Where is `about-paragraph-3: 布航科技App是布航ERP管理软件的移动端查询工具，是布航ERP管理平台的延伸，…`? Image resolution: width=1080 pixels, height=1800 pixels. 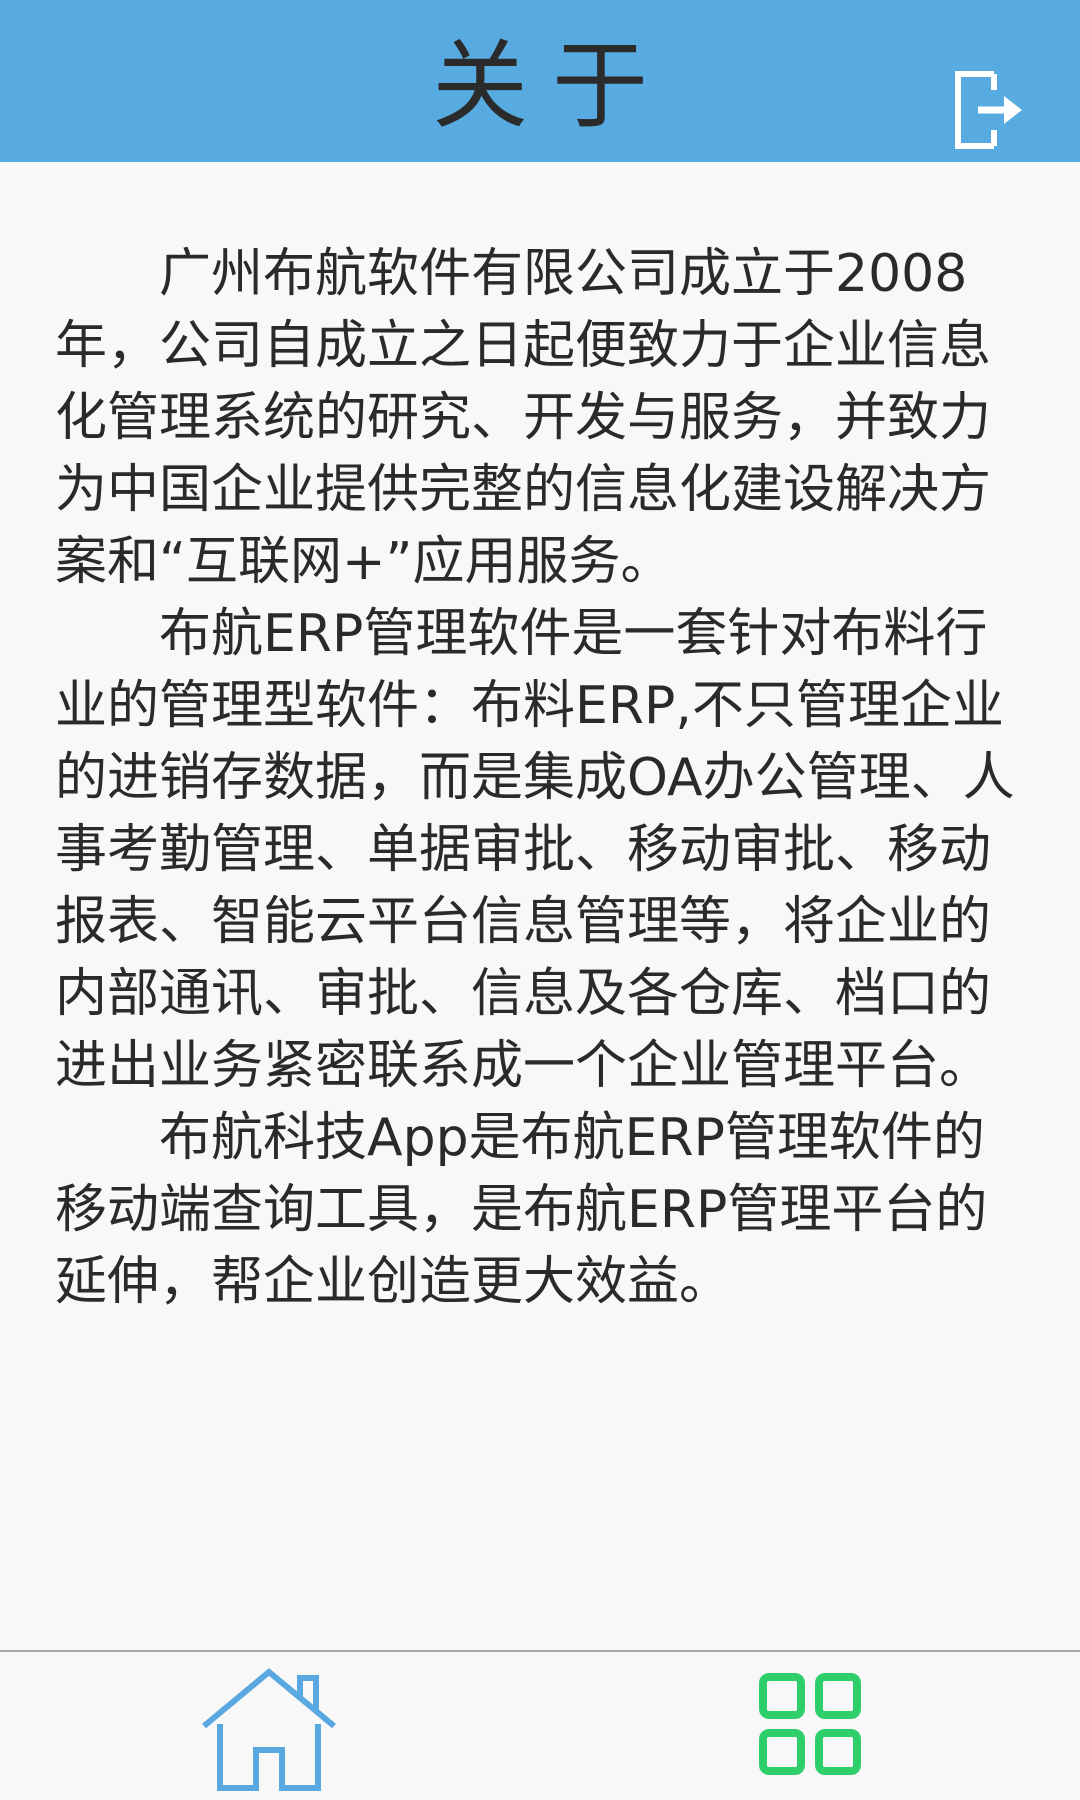
about-paragraph-3: 布航科技App是布航ERP管理软件的移动端查询工具，是布航ERP管理平台的延伸，… is located at coordinates (521, 1210).